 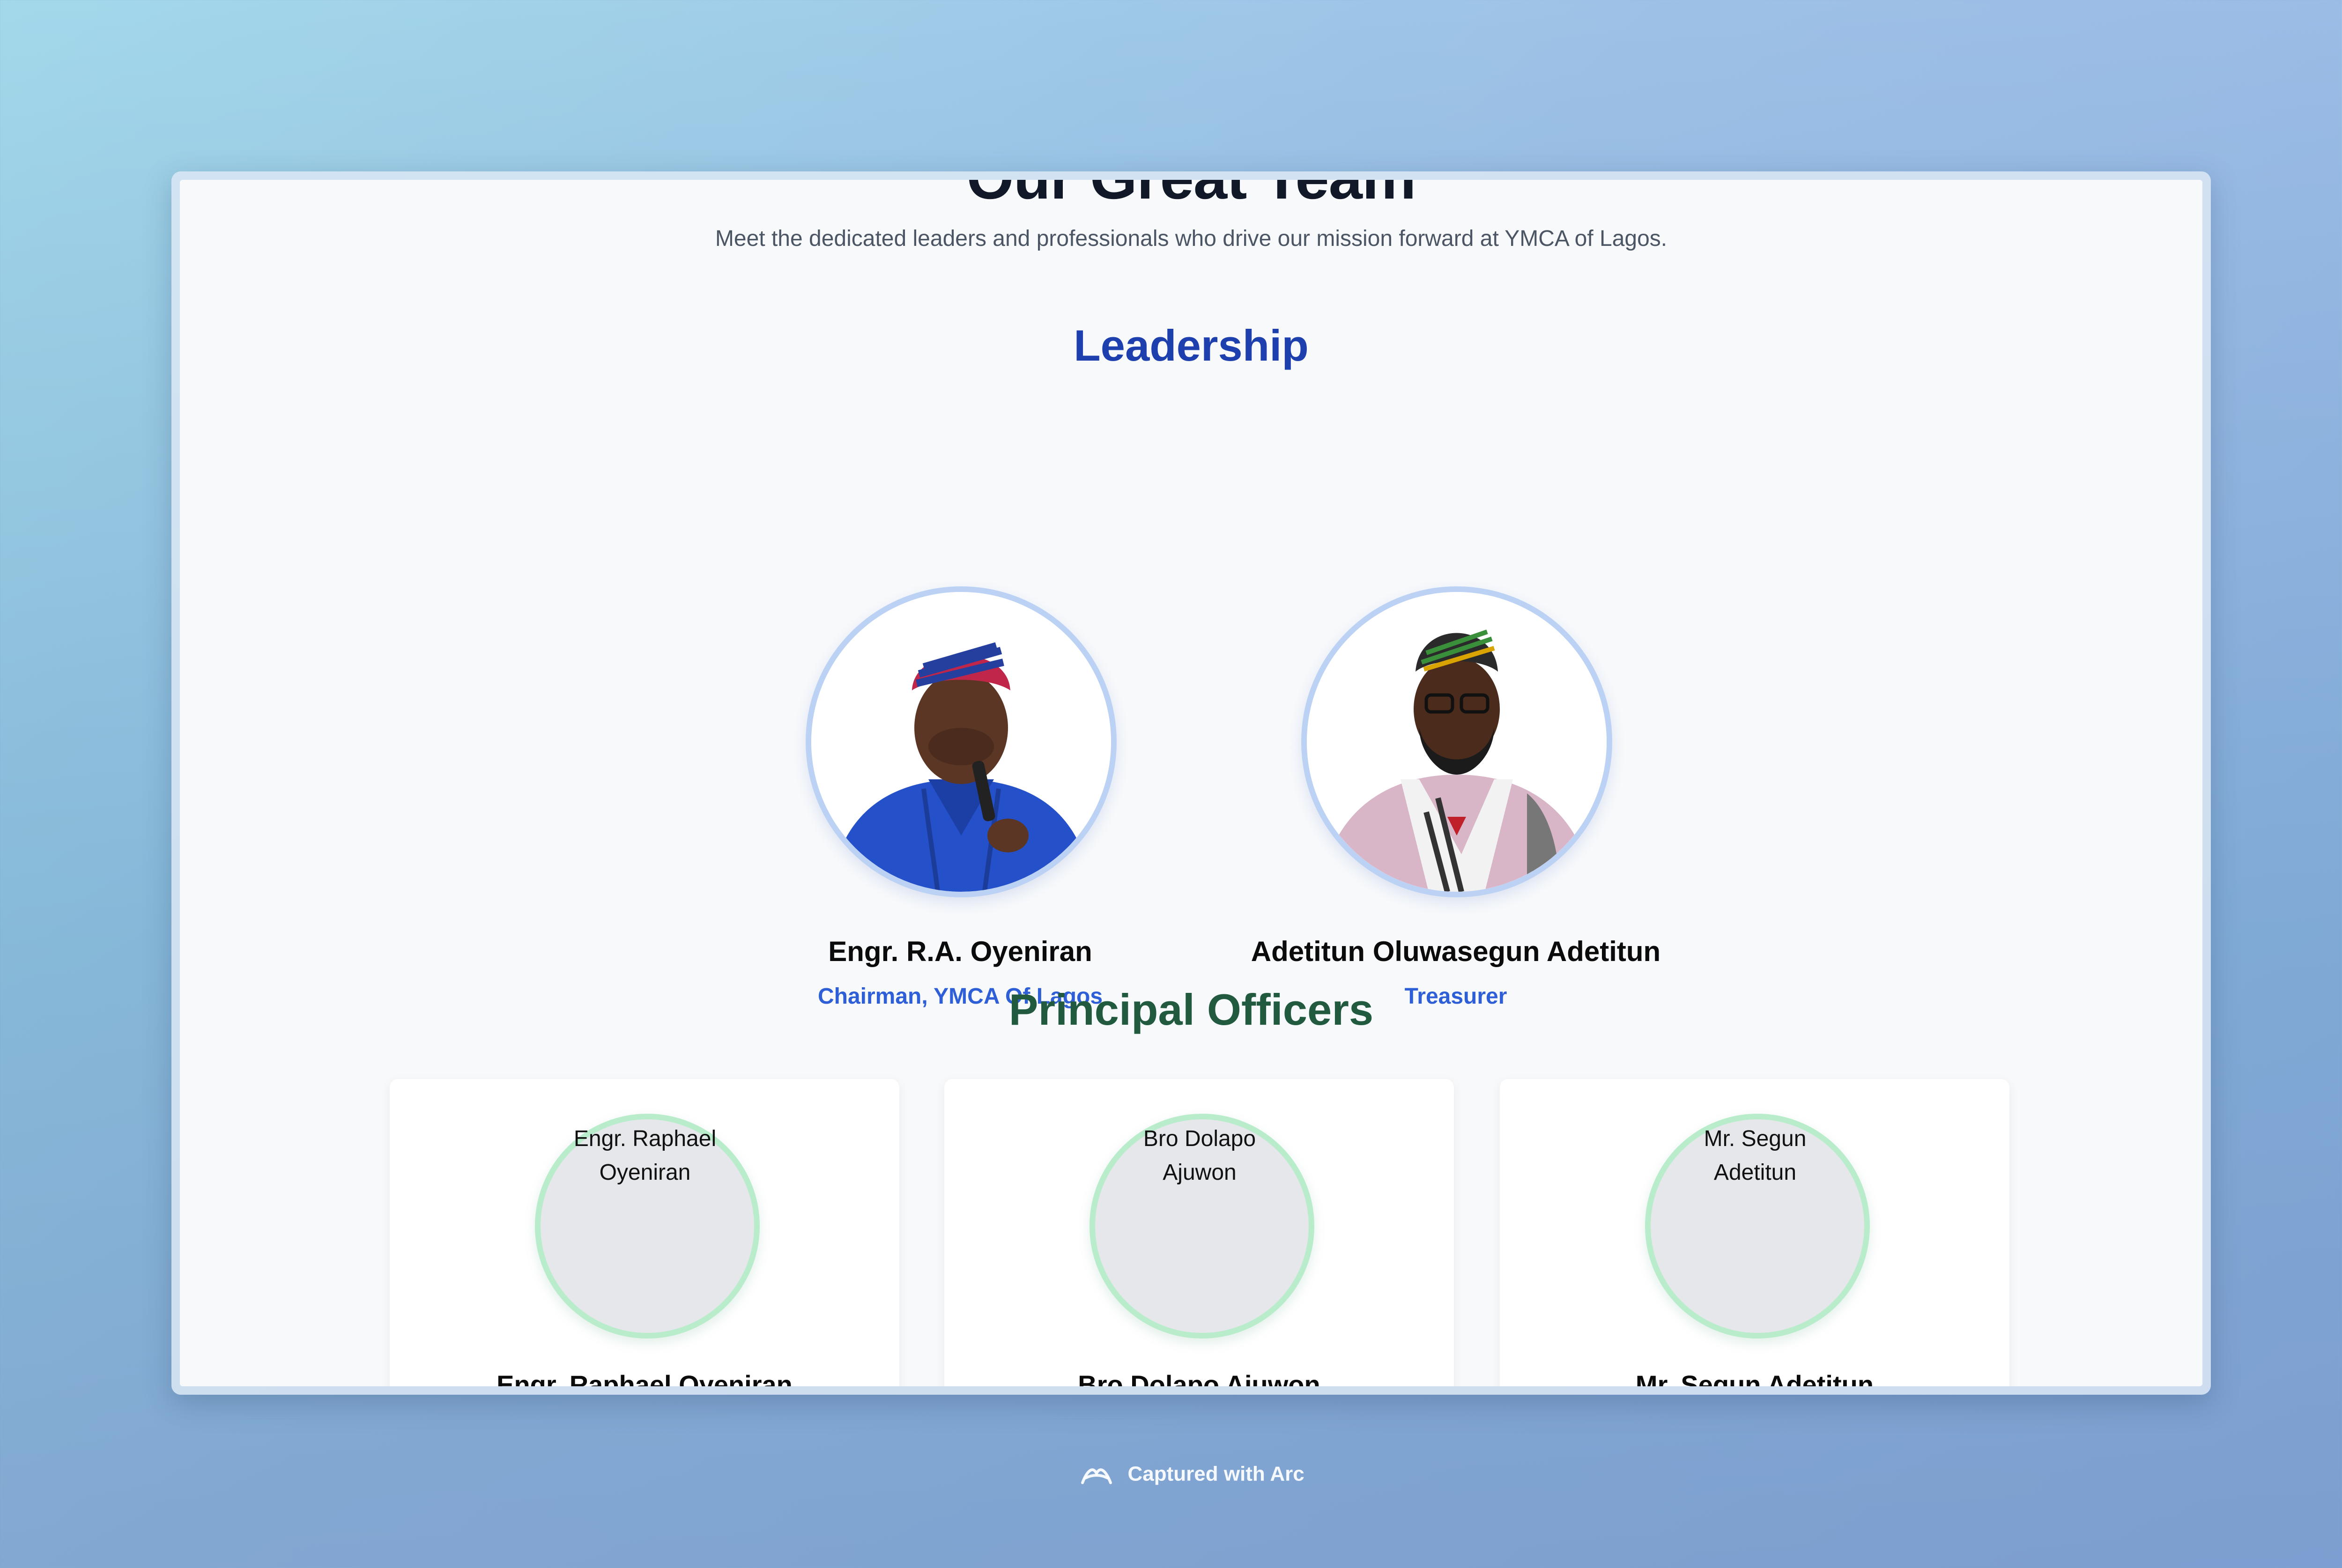 What do you see at coordinates (1191, 196) in the screenshot?
I see `page-title: Our Great Team` at bounding box center [1191, 196].